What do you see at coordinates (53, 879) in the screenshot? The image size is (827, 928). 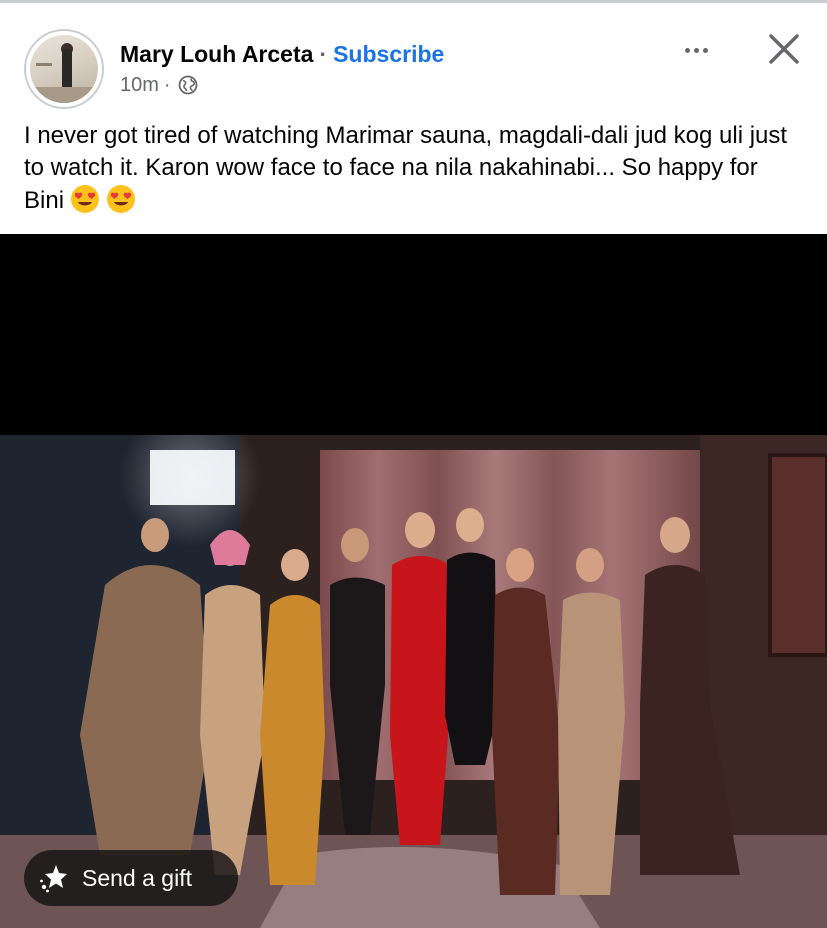 I see `gift-sparkle-icon` at bounding box center [53, 879].